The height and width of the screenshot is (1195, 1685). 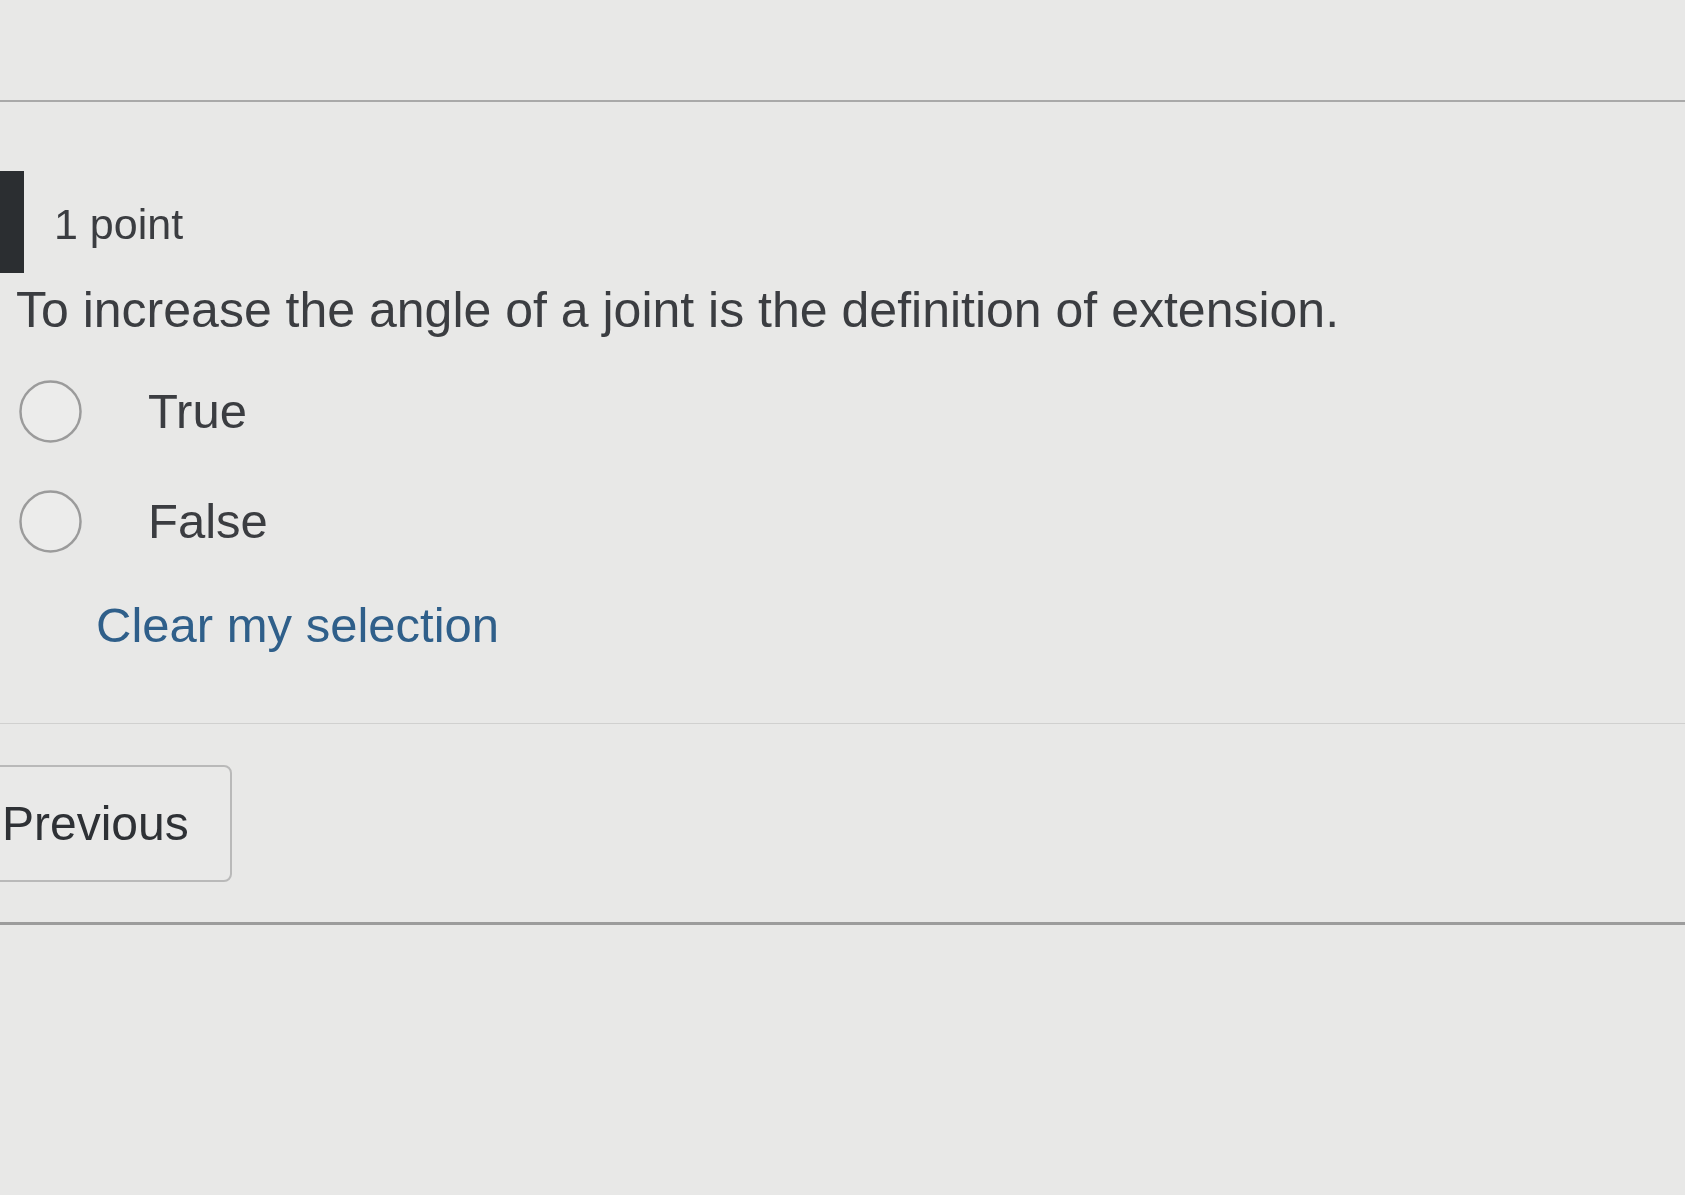 What do you see at coordinates (119, 225) in the screenshot?
I see `points-label: 1 point` at bounding box center [119, 225].